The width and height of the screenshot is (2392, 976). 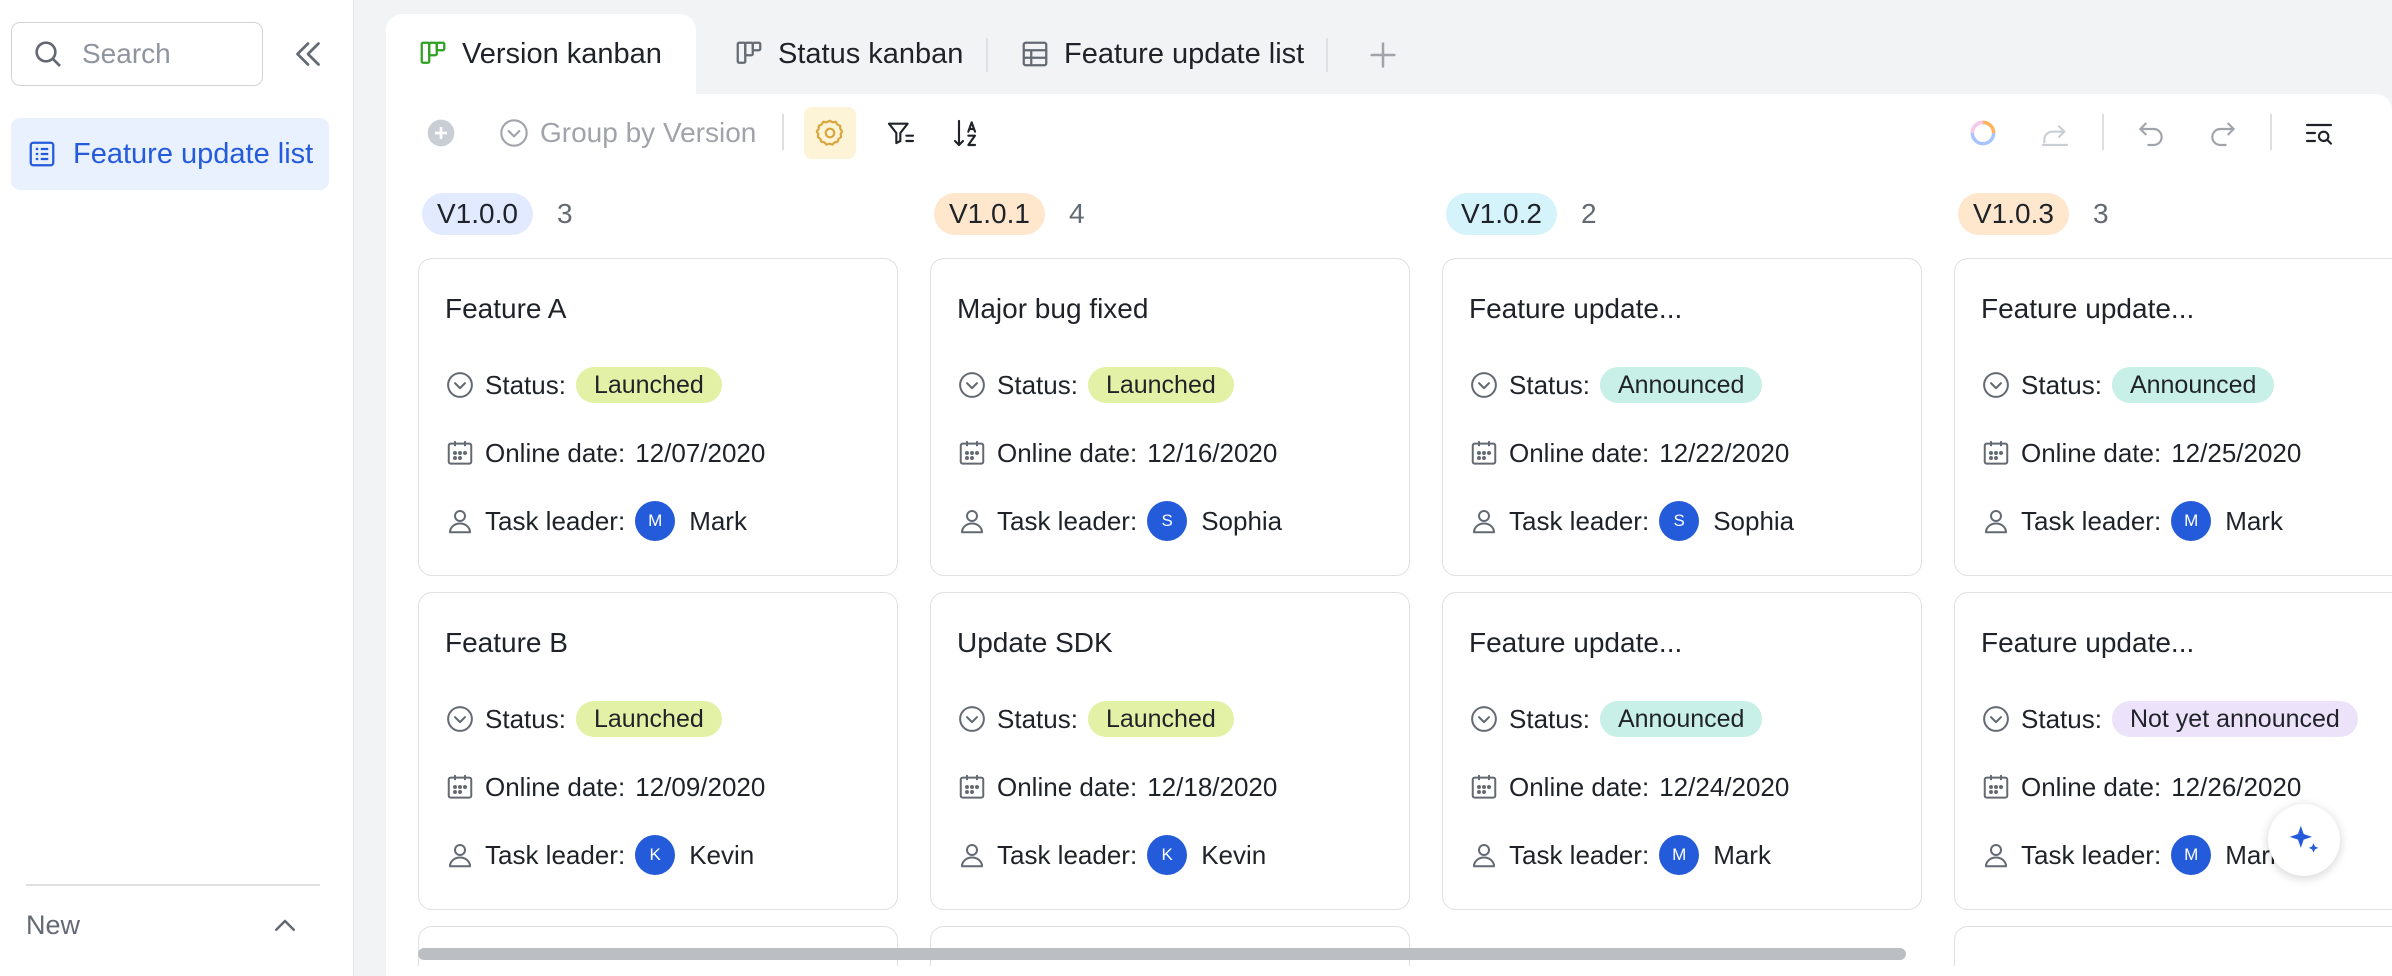 I want to click on status-field: Status: Not yet announced, so click(x=2169, y=719).